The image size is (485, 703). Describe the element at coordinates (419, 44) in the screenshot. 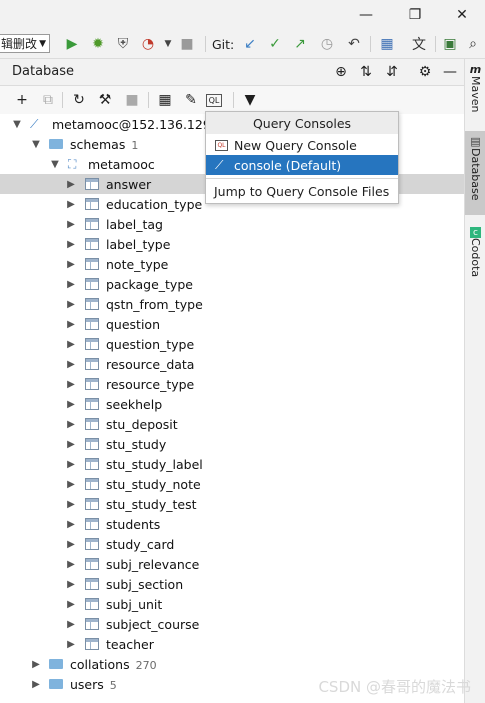

I see `translate-icon: 文` at that location.